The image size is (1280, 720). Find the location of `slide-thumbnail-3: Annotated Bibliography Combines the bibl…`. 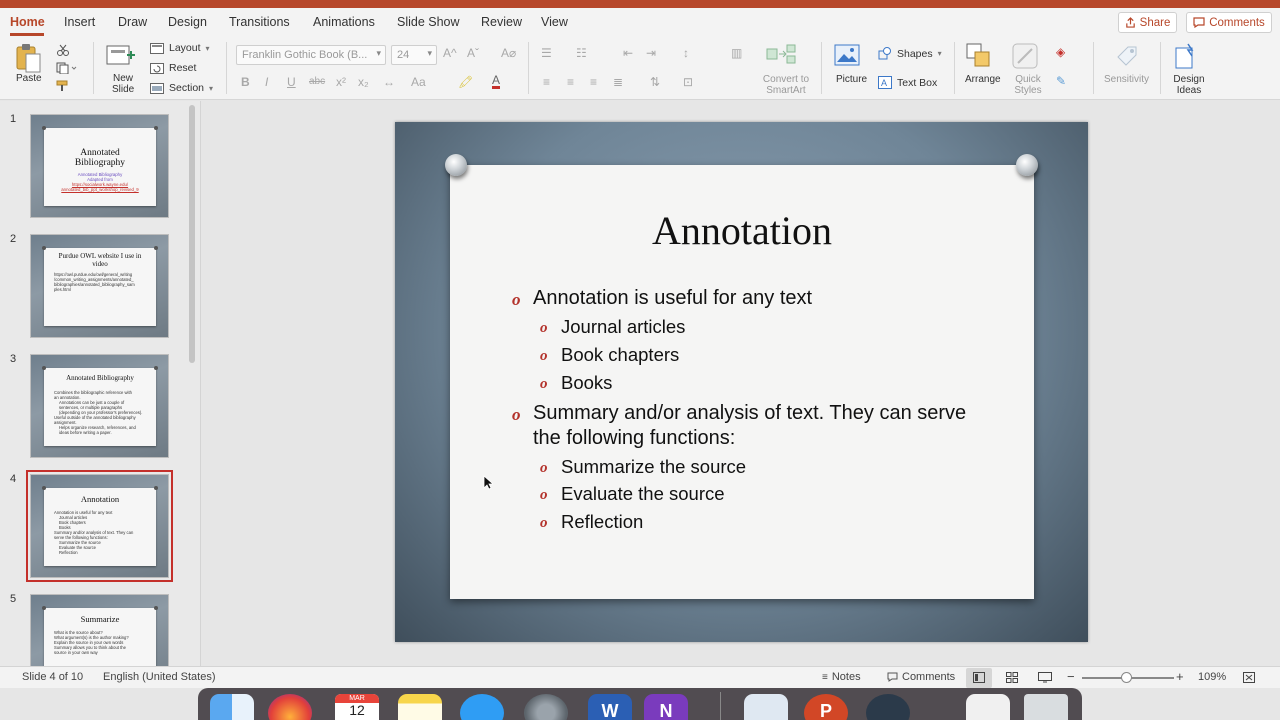

slide-thumbnail-3: Annotated Bibliography Combines the bibl… is located at coordinates (99, 406).